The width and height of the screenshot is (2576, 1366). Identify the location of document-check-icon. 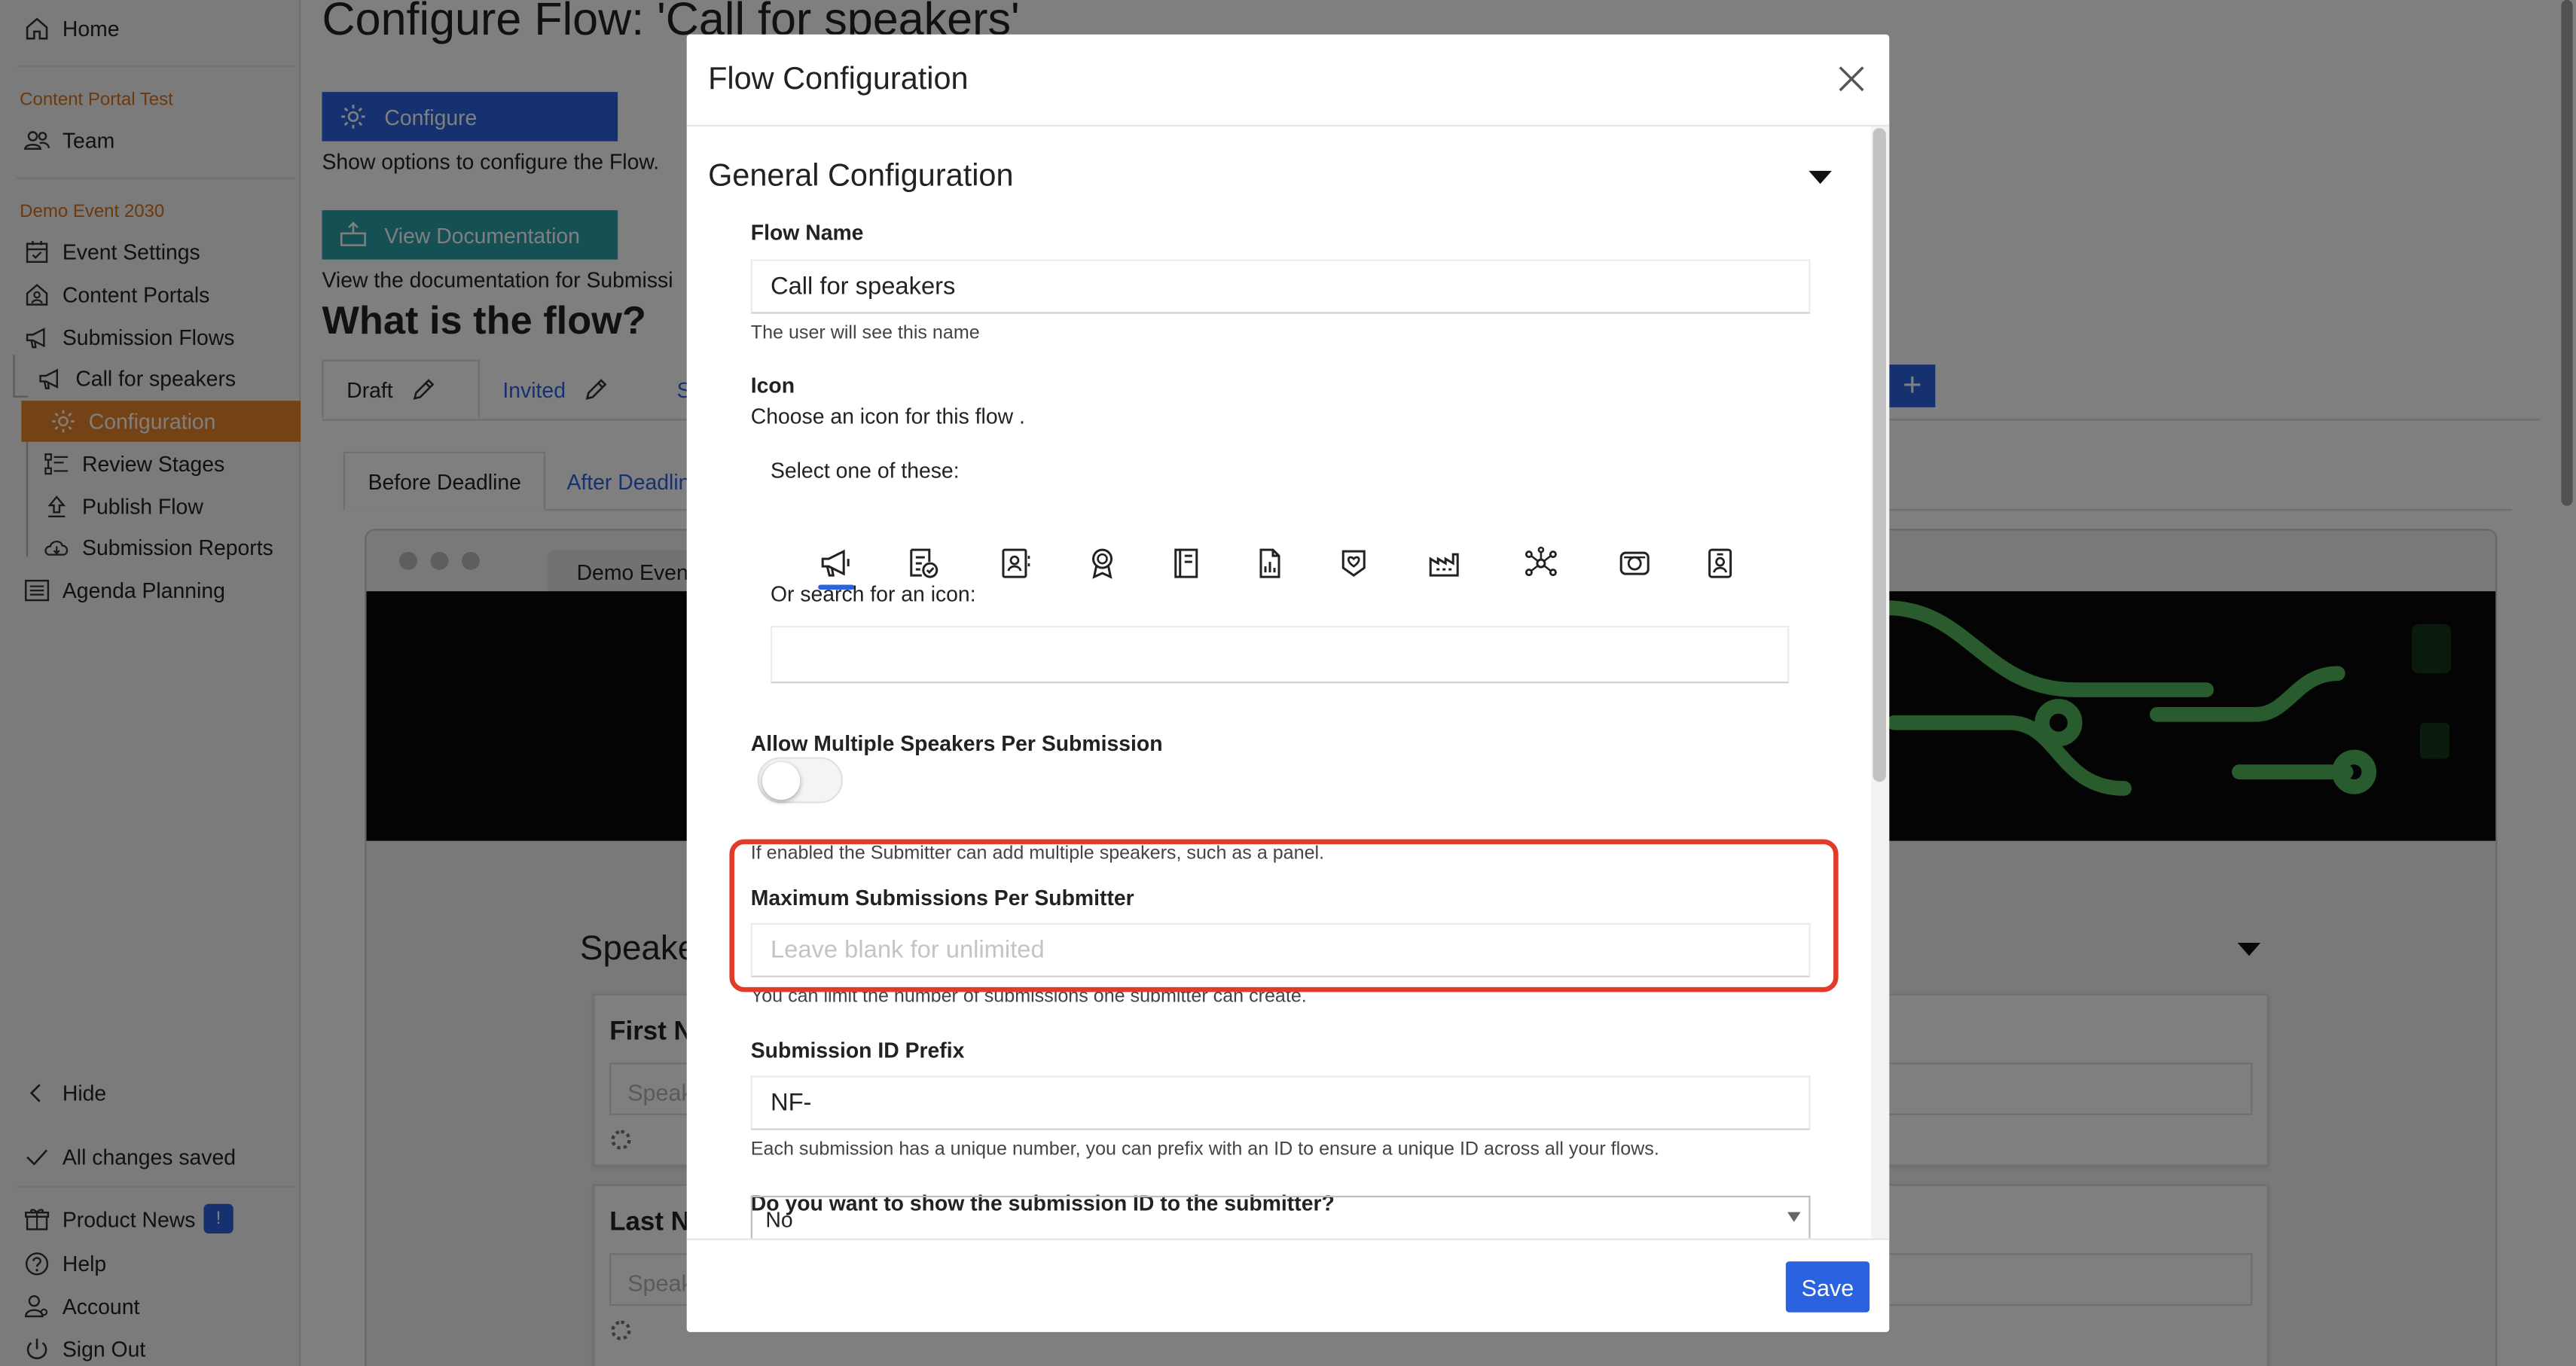
(924, 563).